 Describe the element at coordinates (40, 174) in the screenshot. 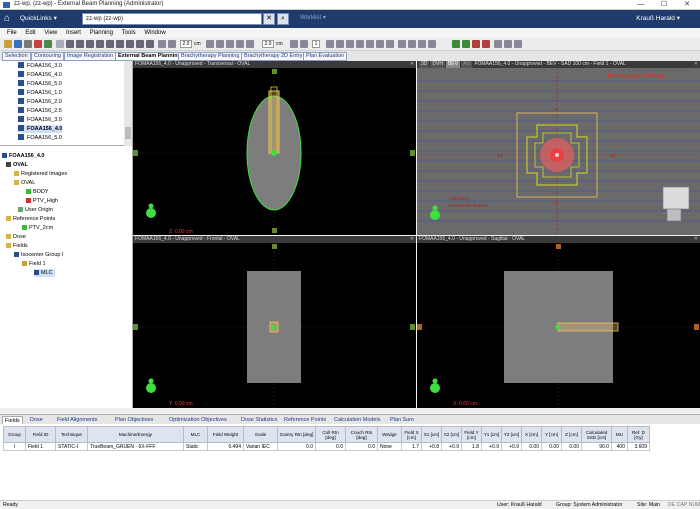

I see `tree-registered-images: Registered Images` at that location.